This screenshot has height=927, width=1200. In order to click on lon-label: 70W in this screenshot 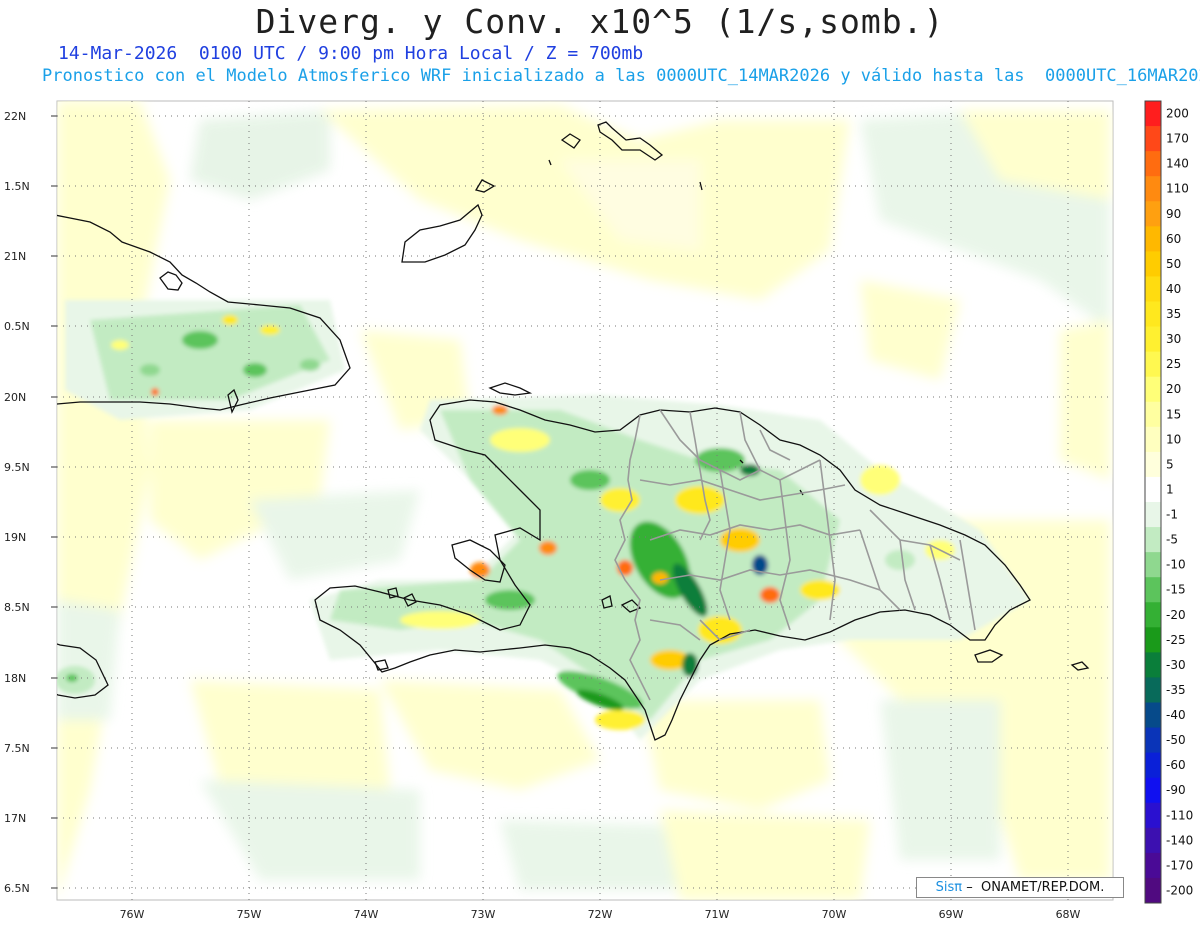, I will do `click(834, 914)`.